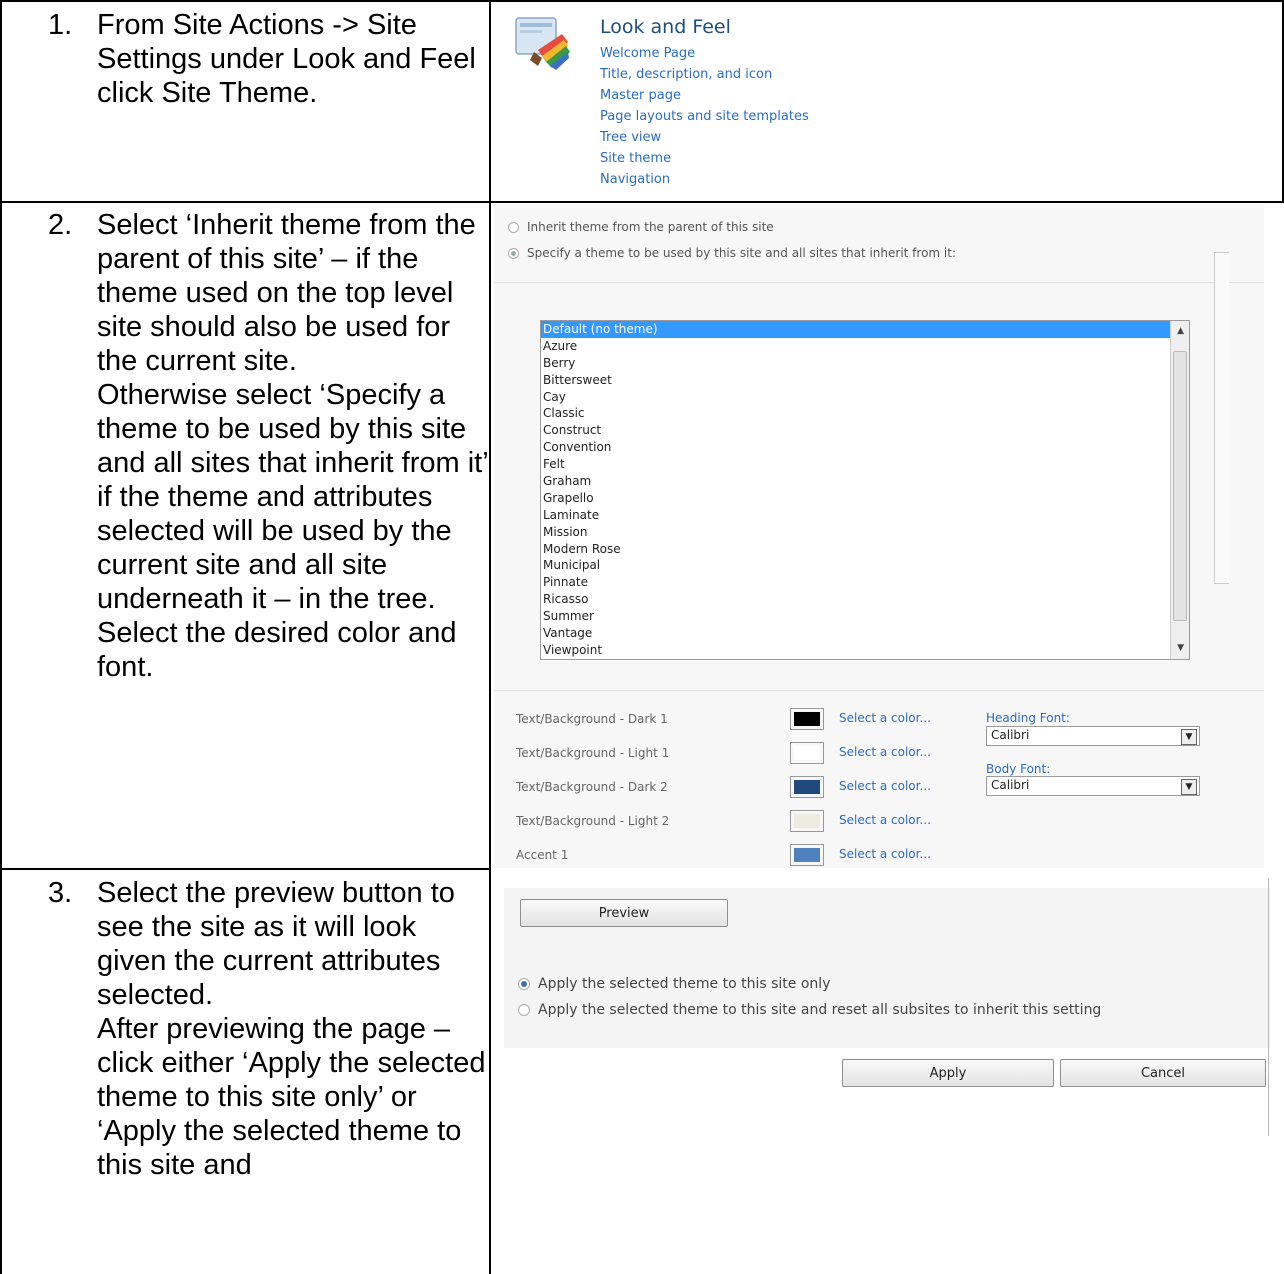  What do you see at coordinates (593, 821) in the screenshot?
I see `color-label-light-2: Text/Background - Light 2` at bounding box center [593, 821].